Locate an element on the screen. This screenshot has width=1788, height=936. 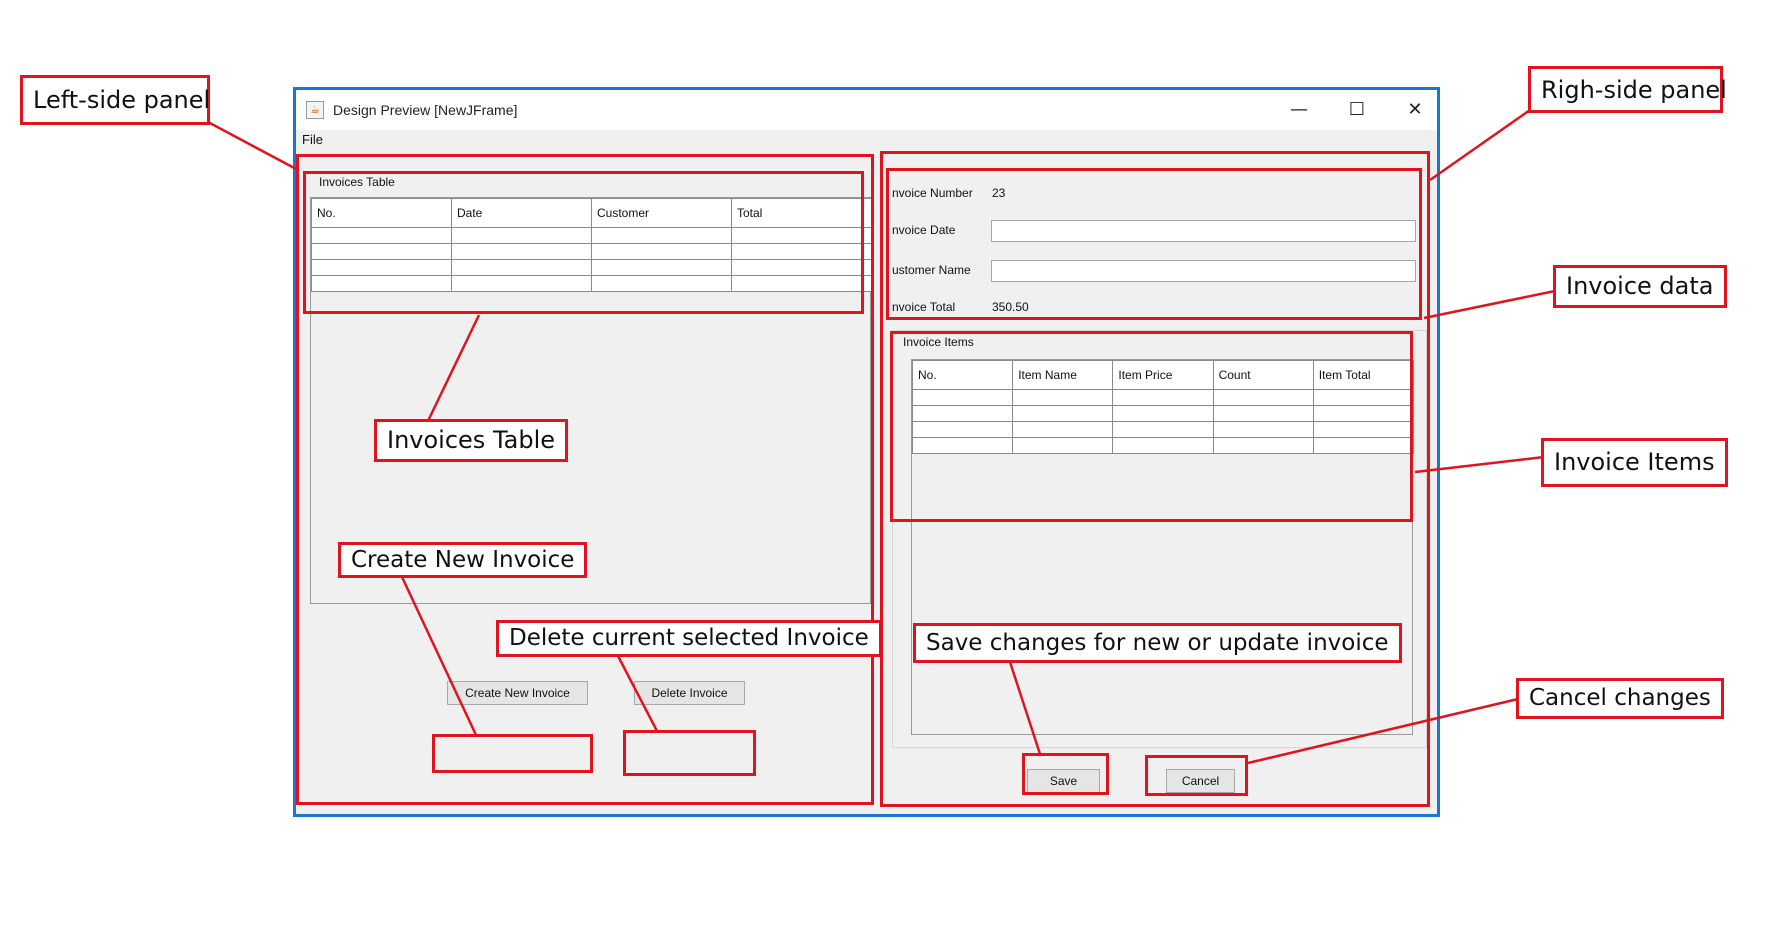
callout-right-side-panel: Righ-side panel is located at coordinates (1627, 89).